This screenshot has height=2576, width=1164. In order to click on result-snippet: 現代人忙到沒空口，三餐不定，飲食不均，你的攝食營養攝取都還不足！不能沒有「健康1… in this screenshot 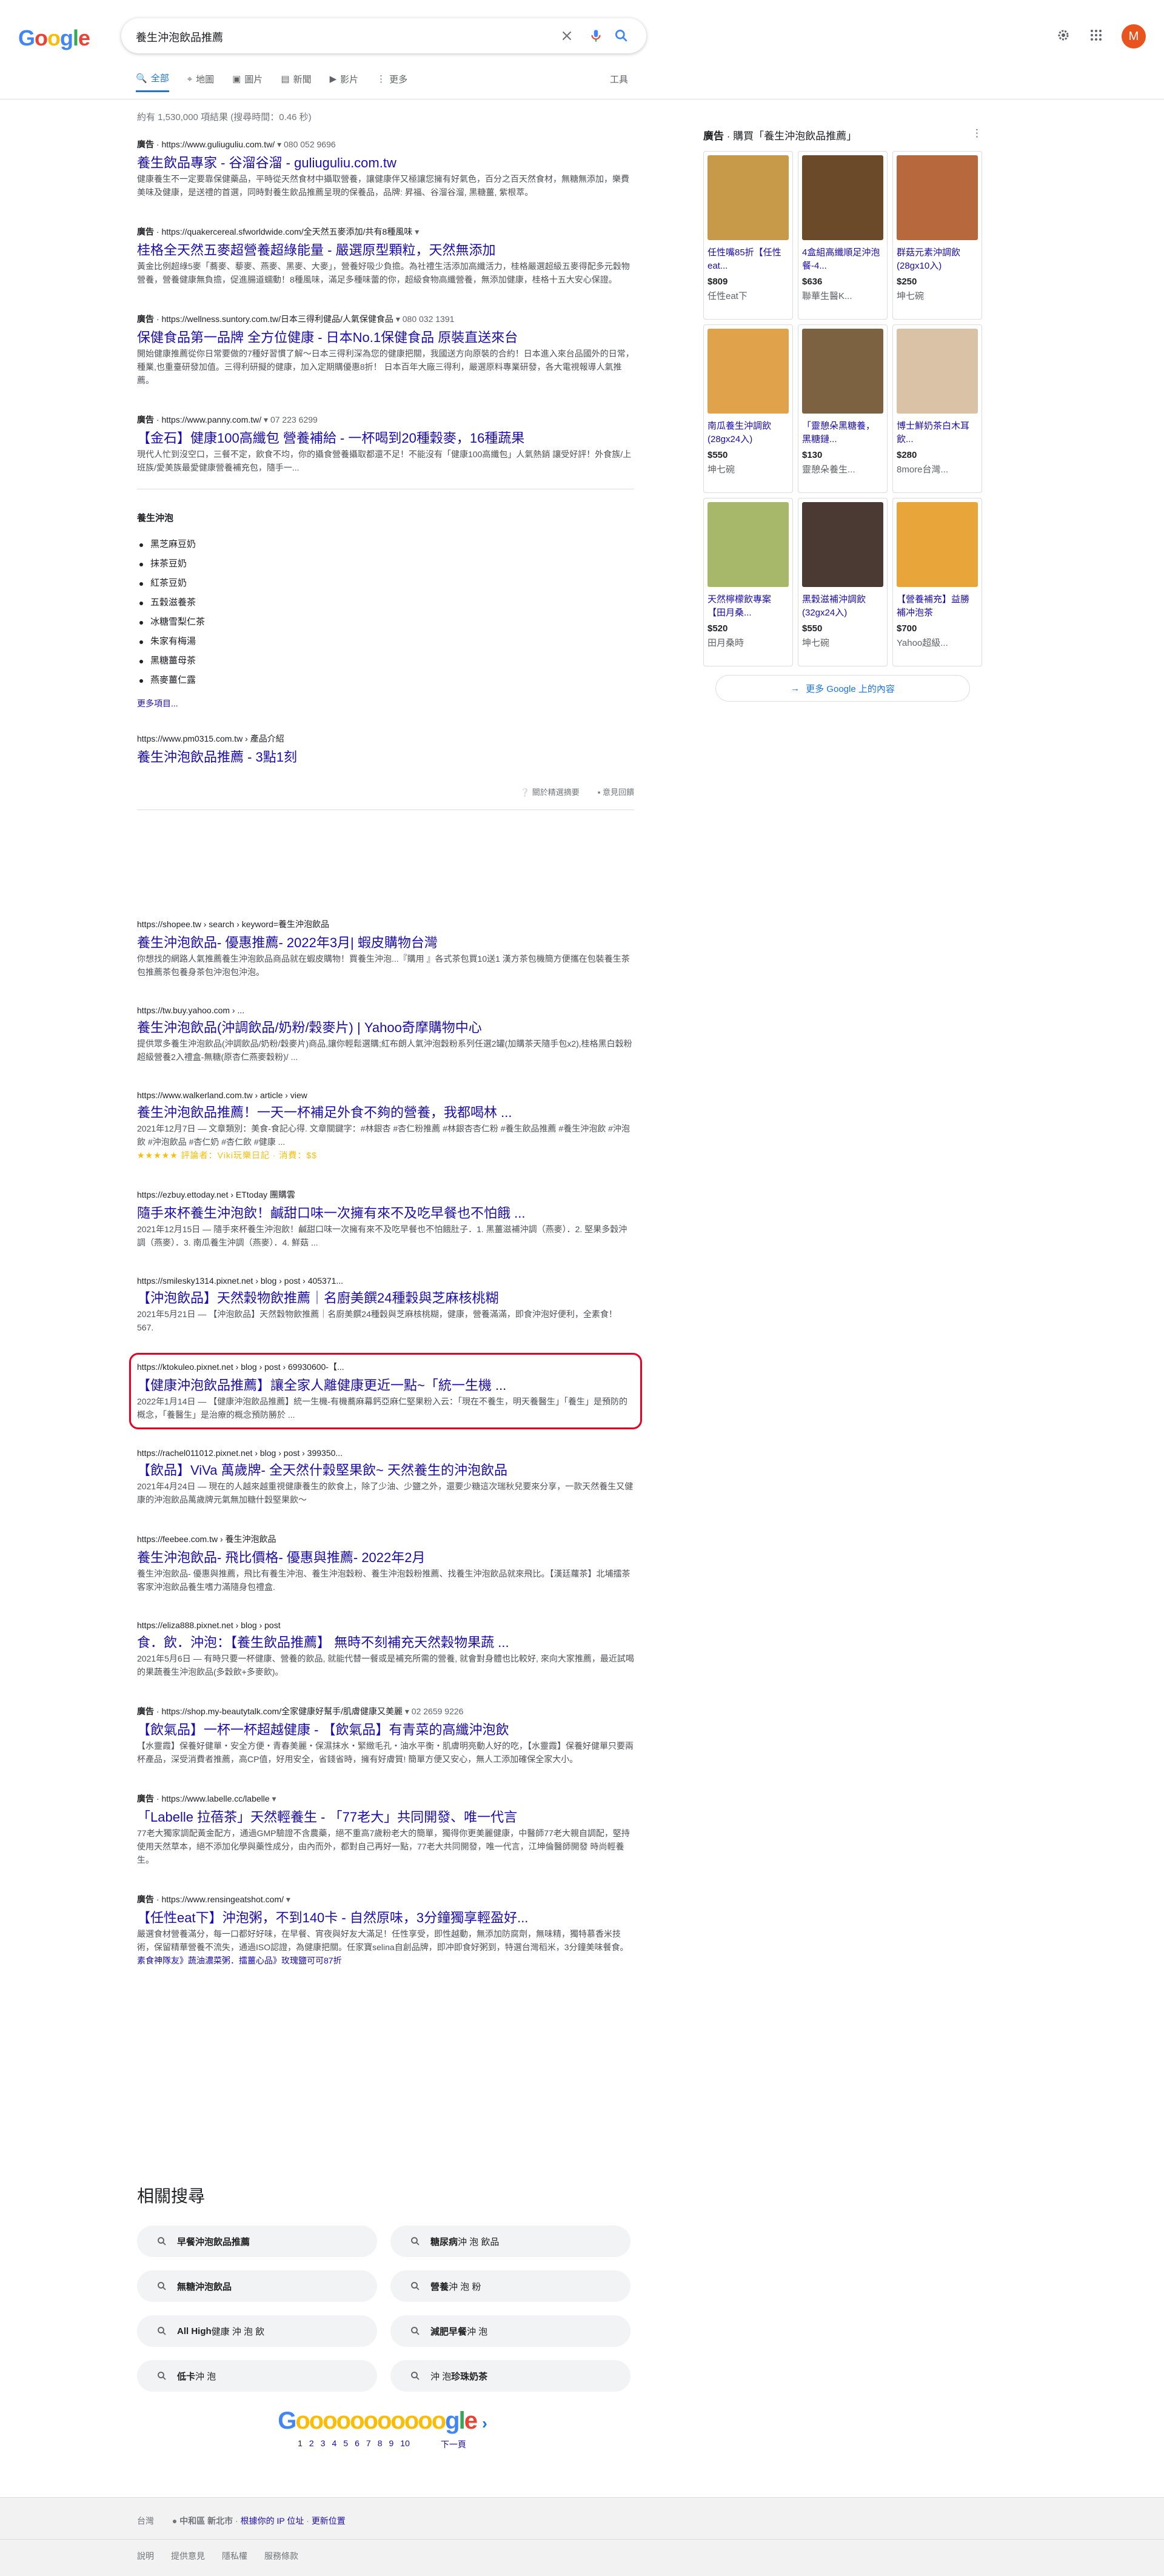, I will do `click(384, 461)`.